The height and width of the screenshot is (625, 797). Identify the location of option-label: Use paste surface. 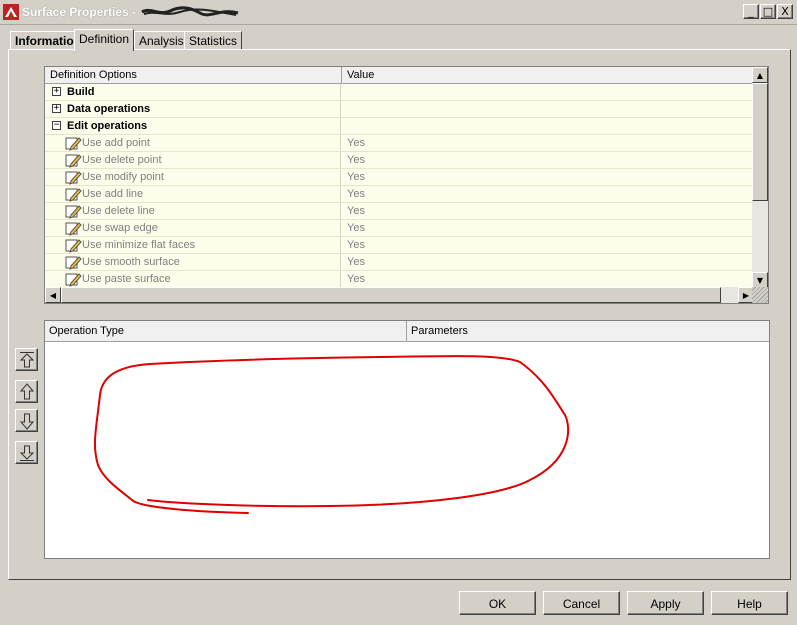
(126, 279).